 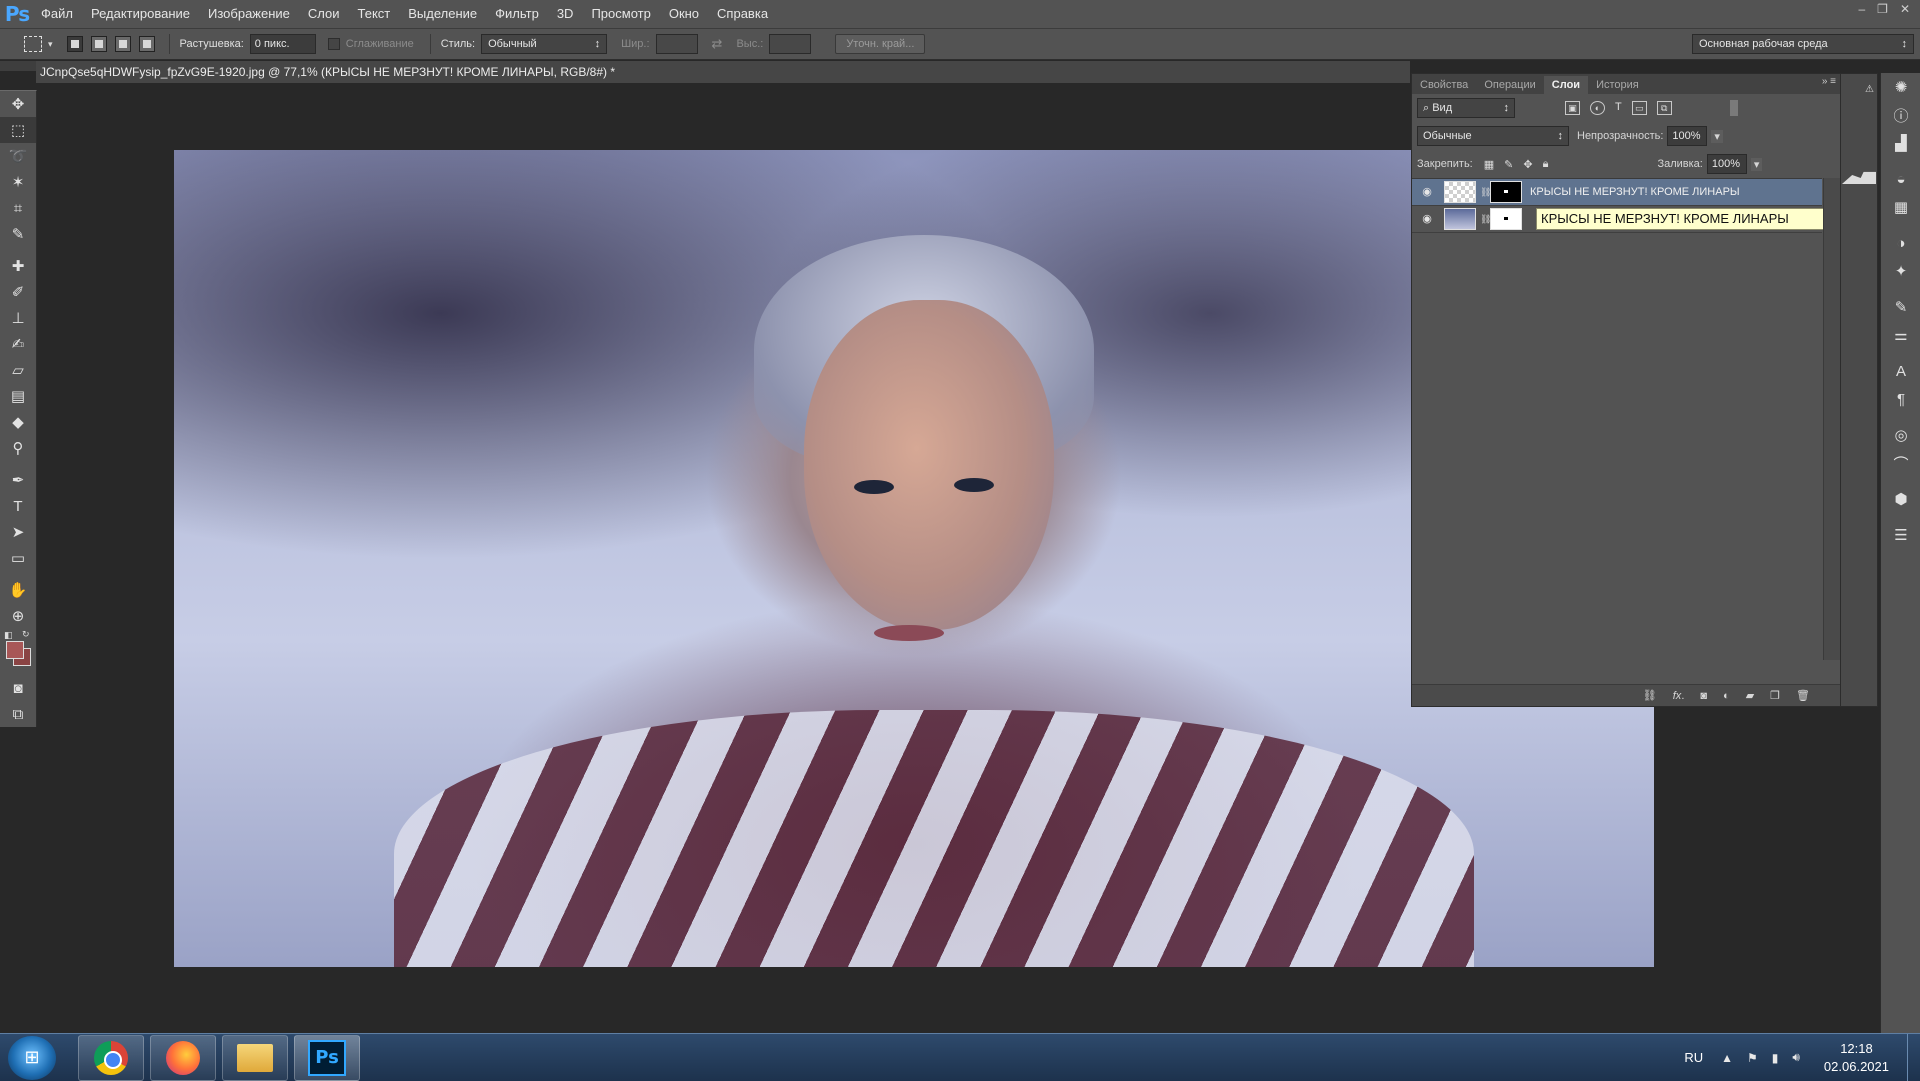 What do you see at coordinates (1900, 335) in the screenshot?
I see `clone-source-icon: ⚌` at bounding box center [1900, 335].